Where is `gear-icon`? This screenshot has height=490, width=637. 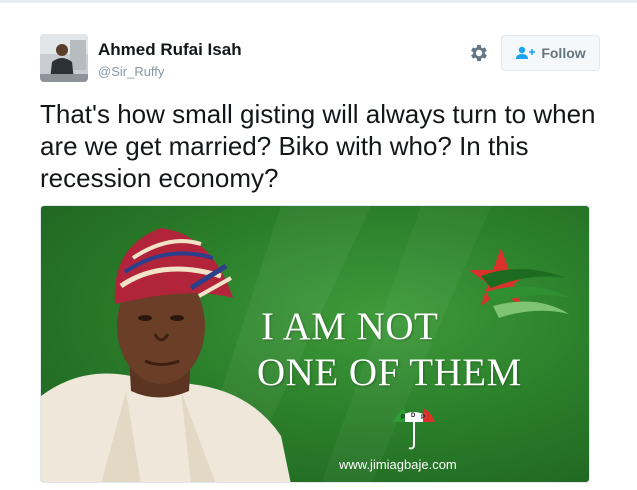 gear-icon is located at coordinates (479, 53).